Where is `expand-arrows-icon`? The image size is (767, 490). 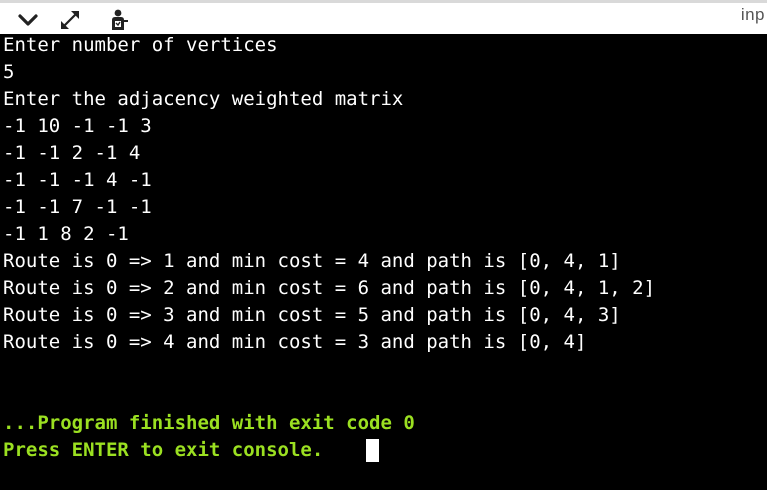 expand-arrows-icon is located at coordinates (70, 20).